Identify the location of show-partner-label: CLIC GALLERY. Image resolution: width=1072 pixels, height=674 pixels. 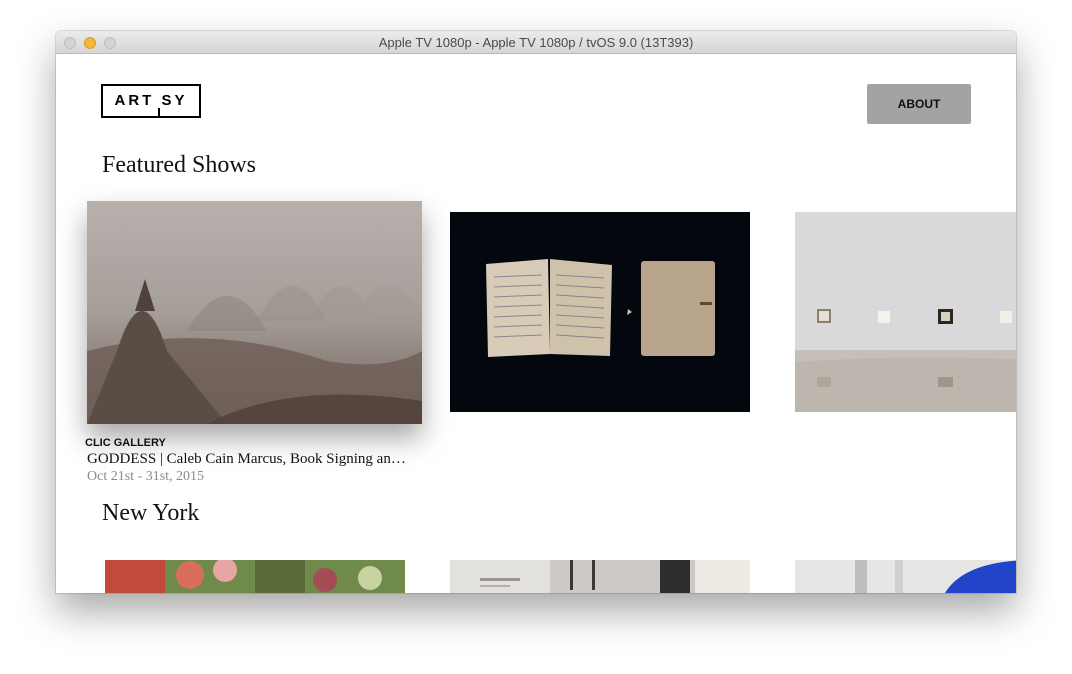
(125, 443).